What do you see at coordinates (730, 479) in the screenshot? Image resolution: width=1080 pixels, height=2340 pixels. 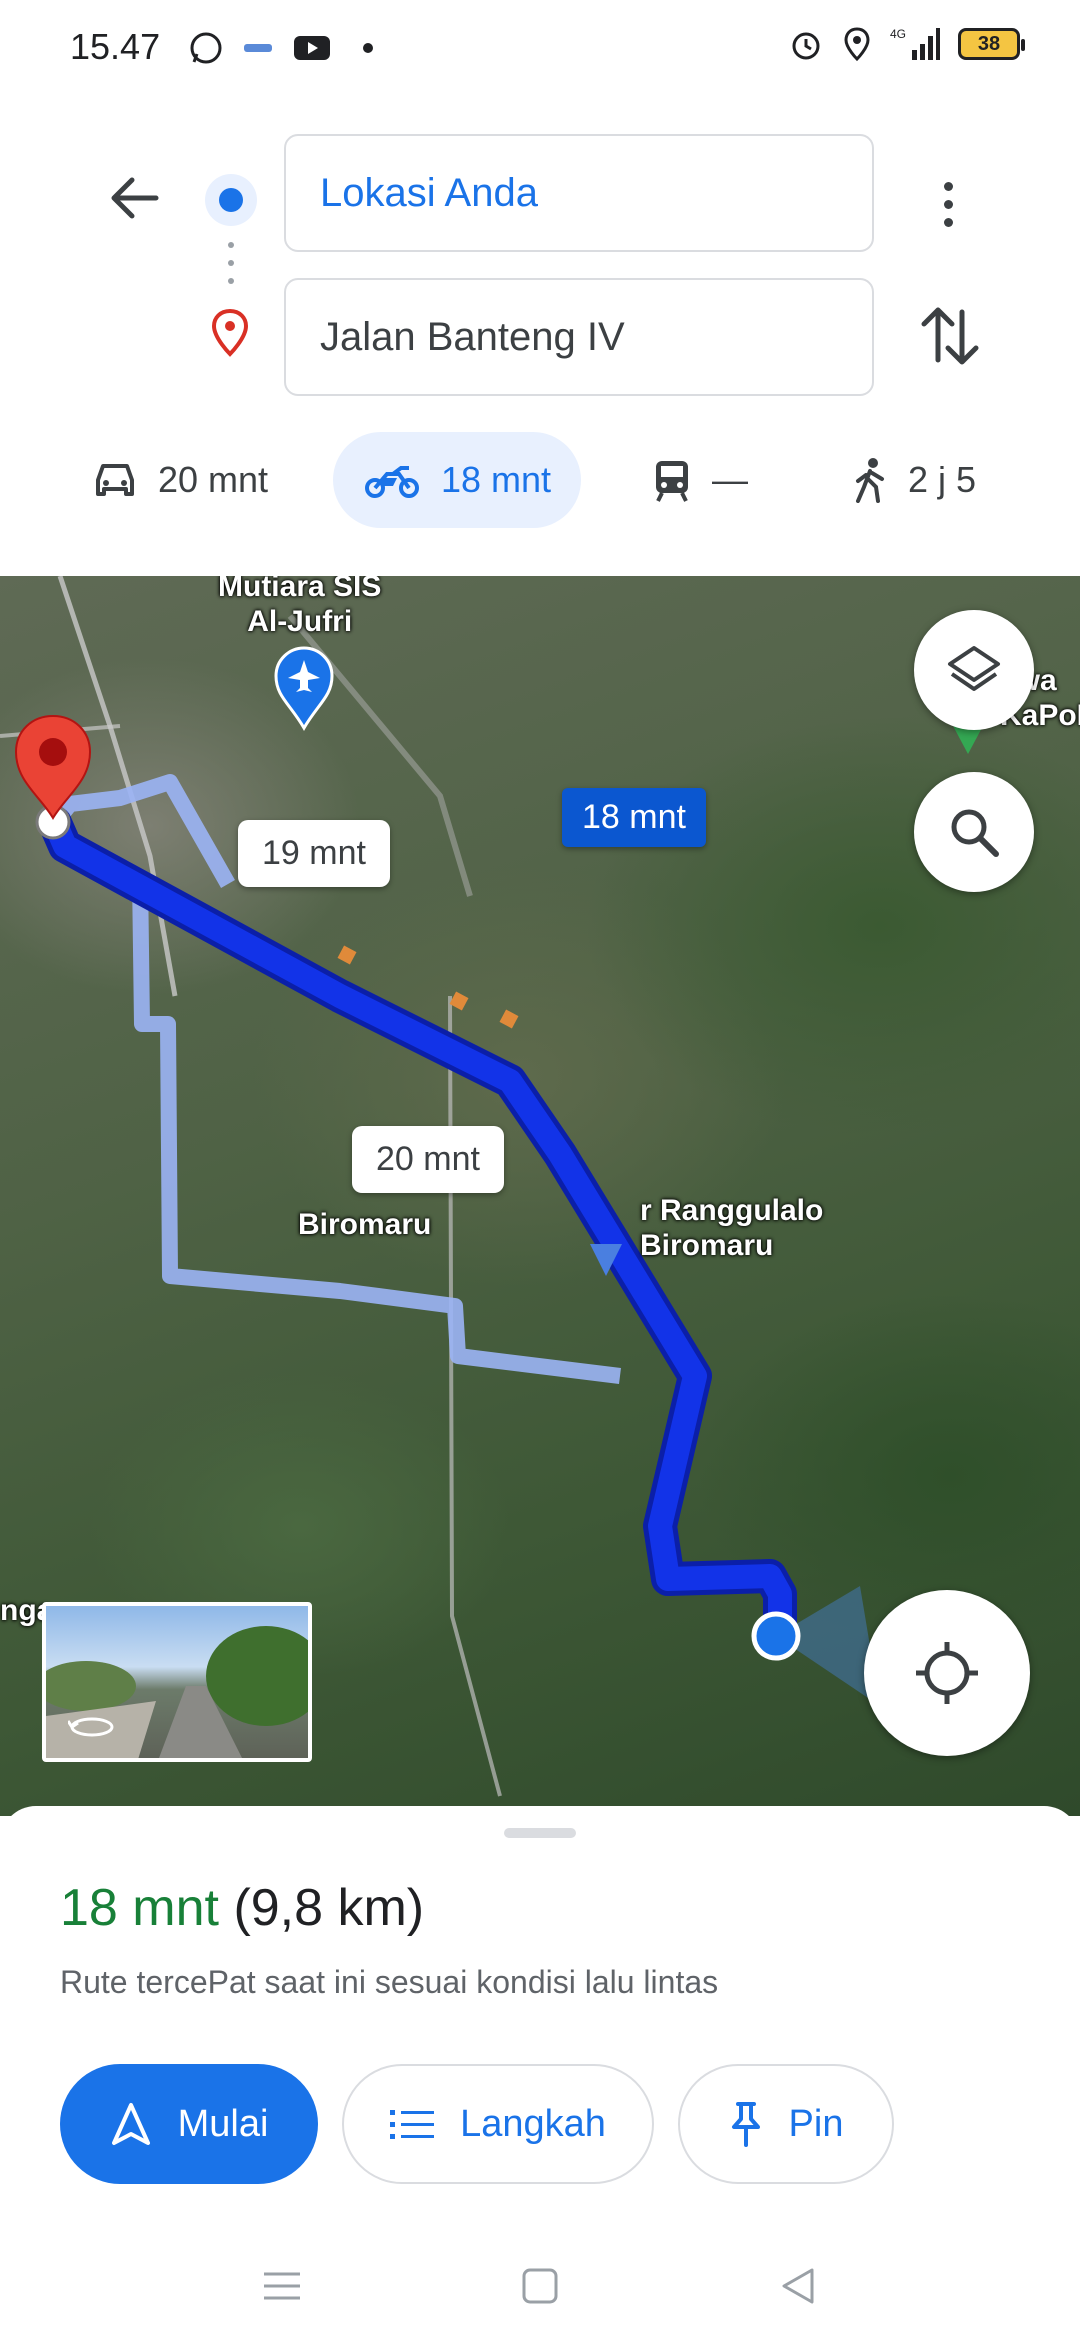 I see `tab-transit-label: —` at bounding box center [730, 479].